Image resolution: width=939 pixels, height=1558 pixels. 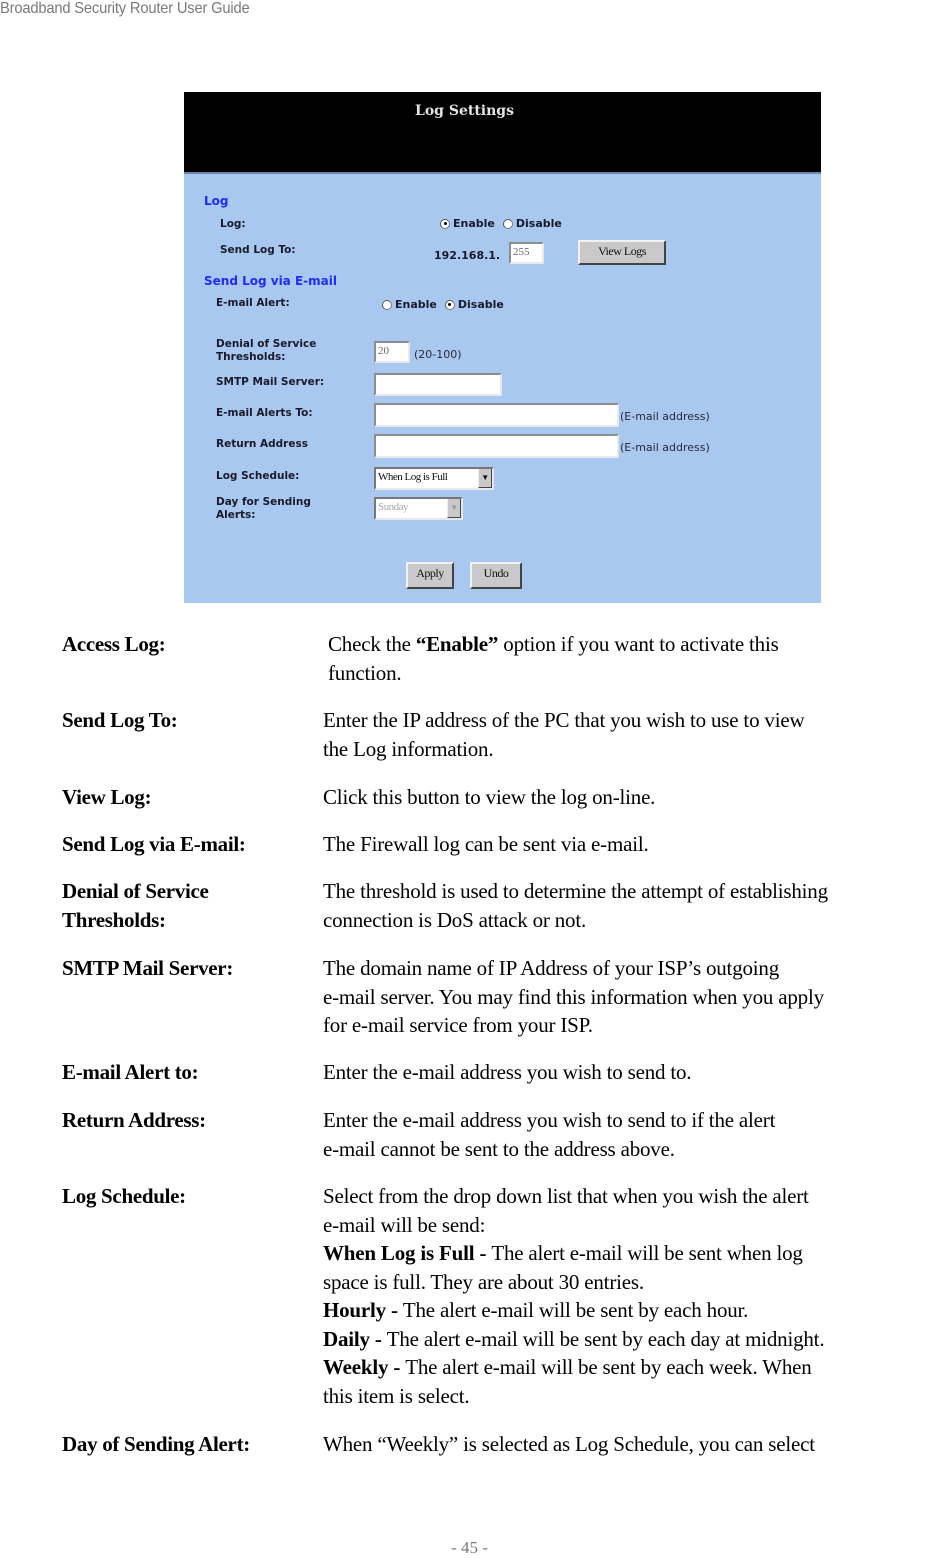 What do you see at coordinates (233, 224) in the screenshot?
I see `log-label: Log:` at bounding box center [233, 224].